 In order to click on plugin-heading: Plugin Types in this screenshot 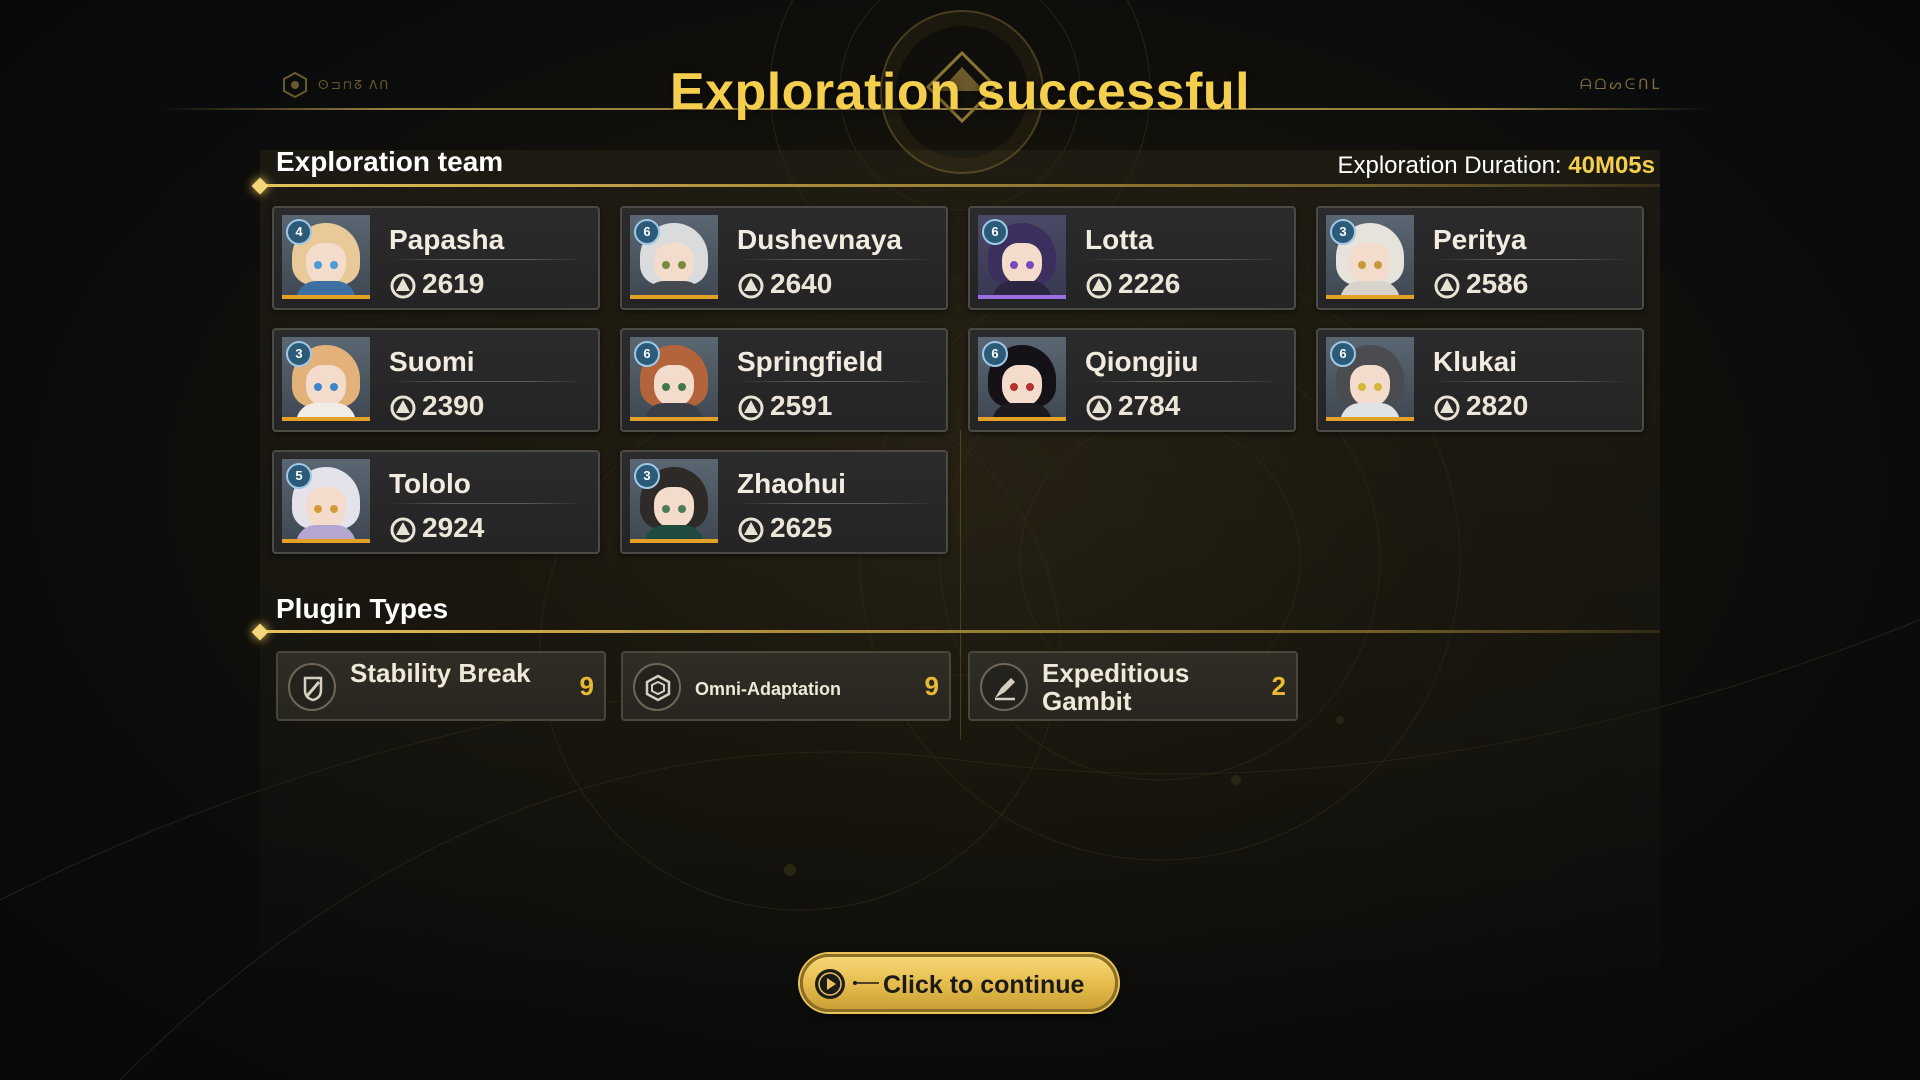, I will do `click(362, 608)`.